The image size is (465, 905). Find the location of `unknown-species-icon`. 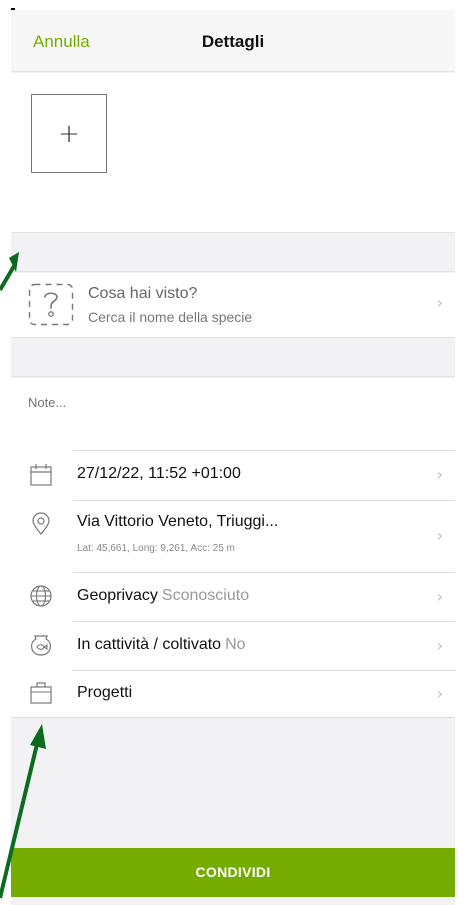

unknown-species-icon is located at coordinates (51, 304).